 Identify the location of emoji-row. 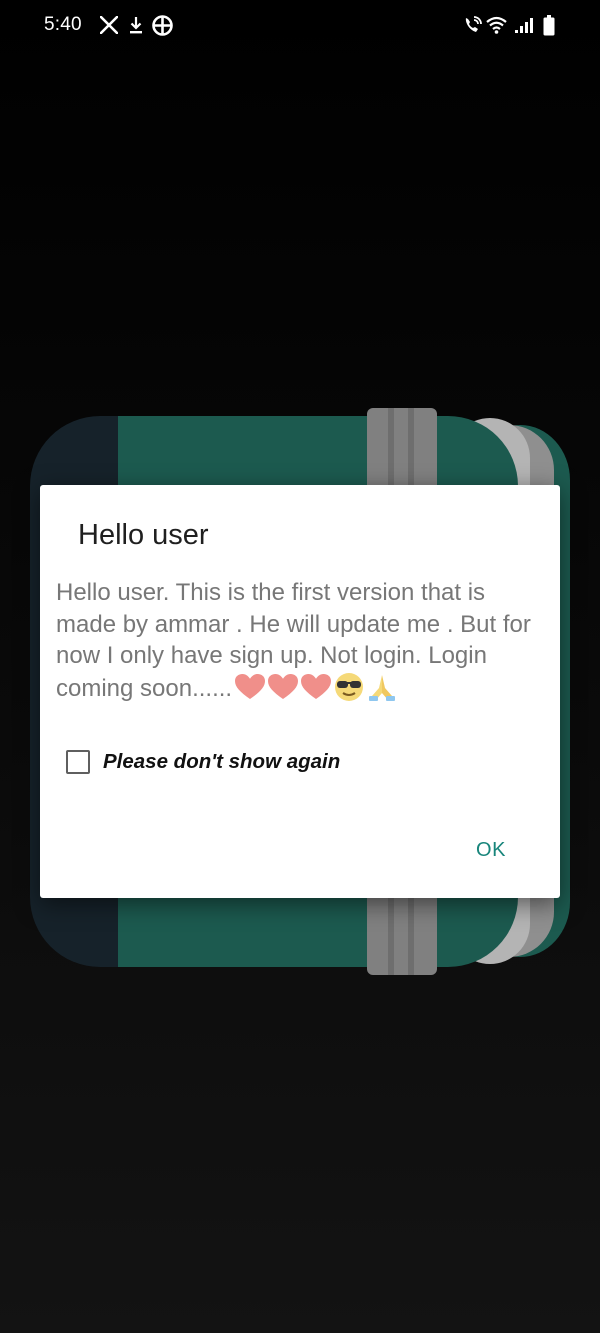
(316, 687).